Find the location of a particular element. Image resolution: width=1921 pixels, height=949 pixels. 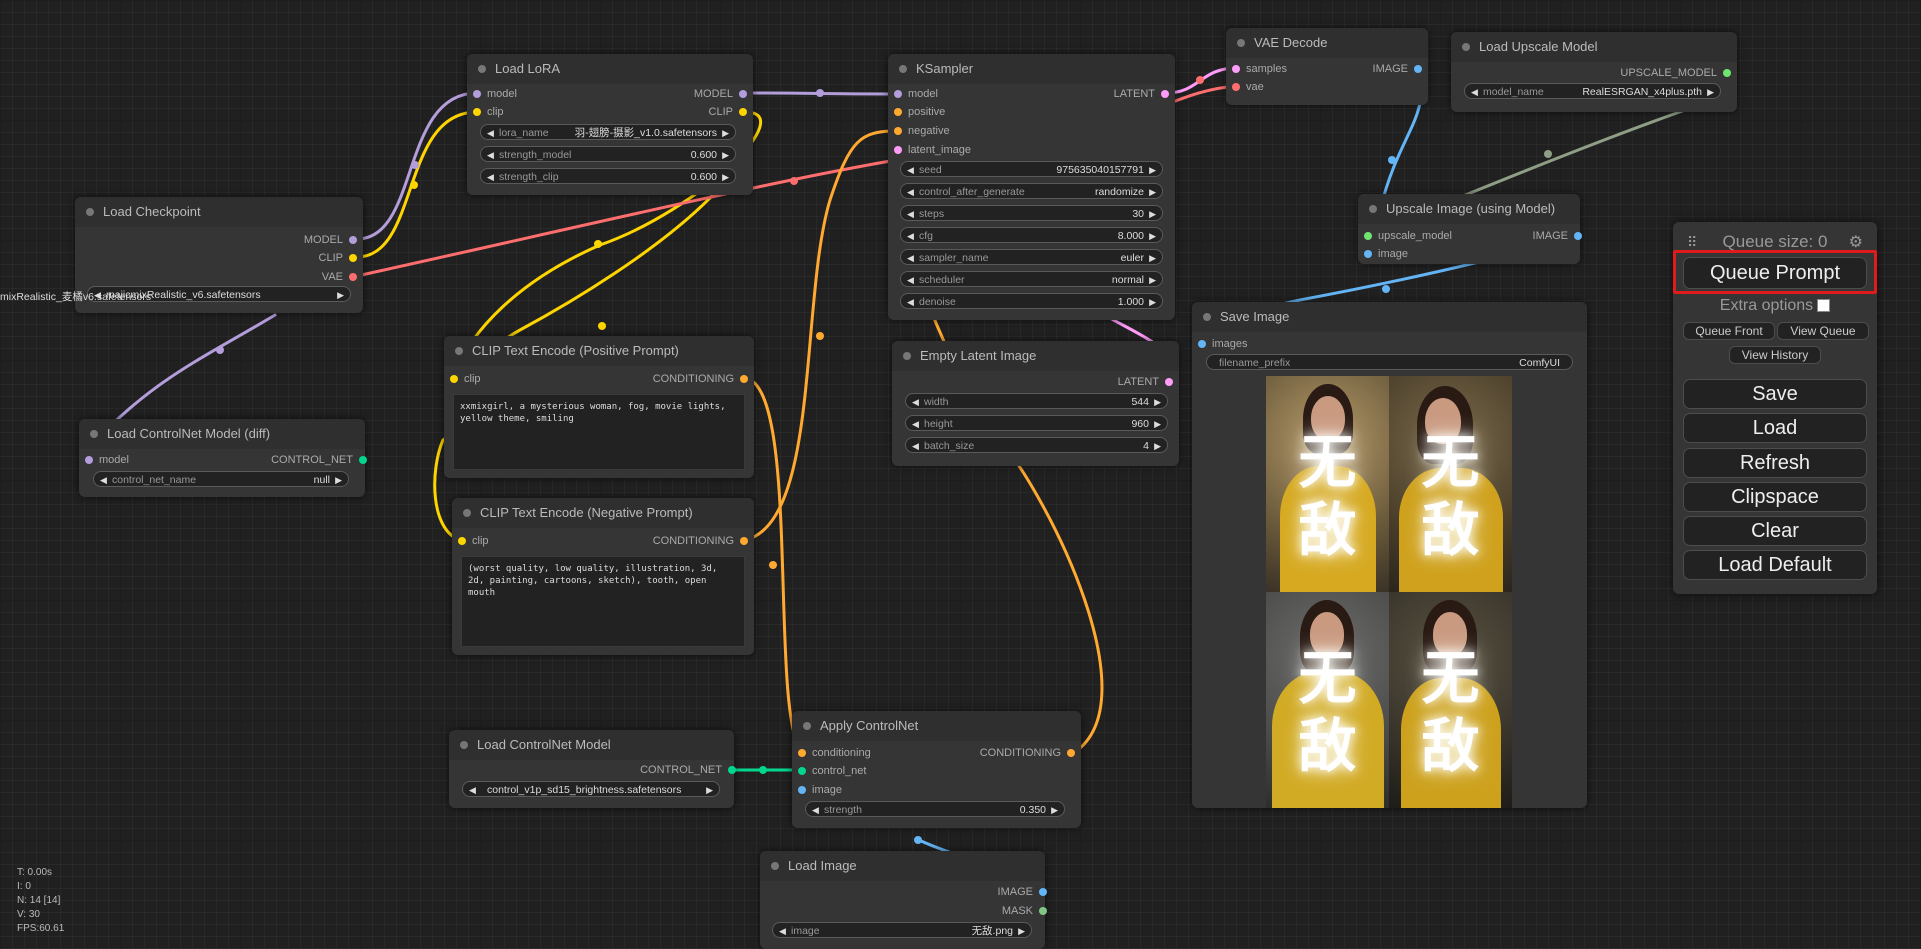

node-title: Load Upscale Model is located at coordinates (1594, 47).